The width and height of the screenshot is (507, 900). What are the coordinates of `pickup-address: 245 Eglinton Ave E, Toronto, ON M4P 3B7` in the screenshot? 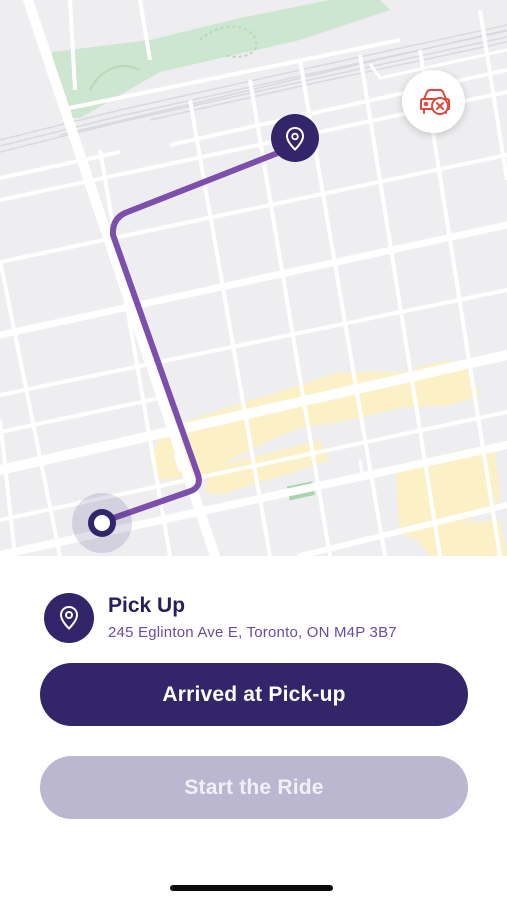 It's located at (252, 632).